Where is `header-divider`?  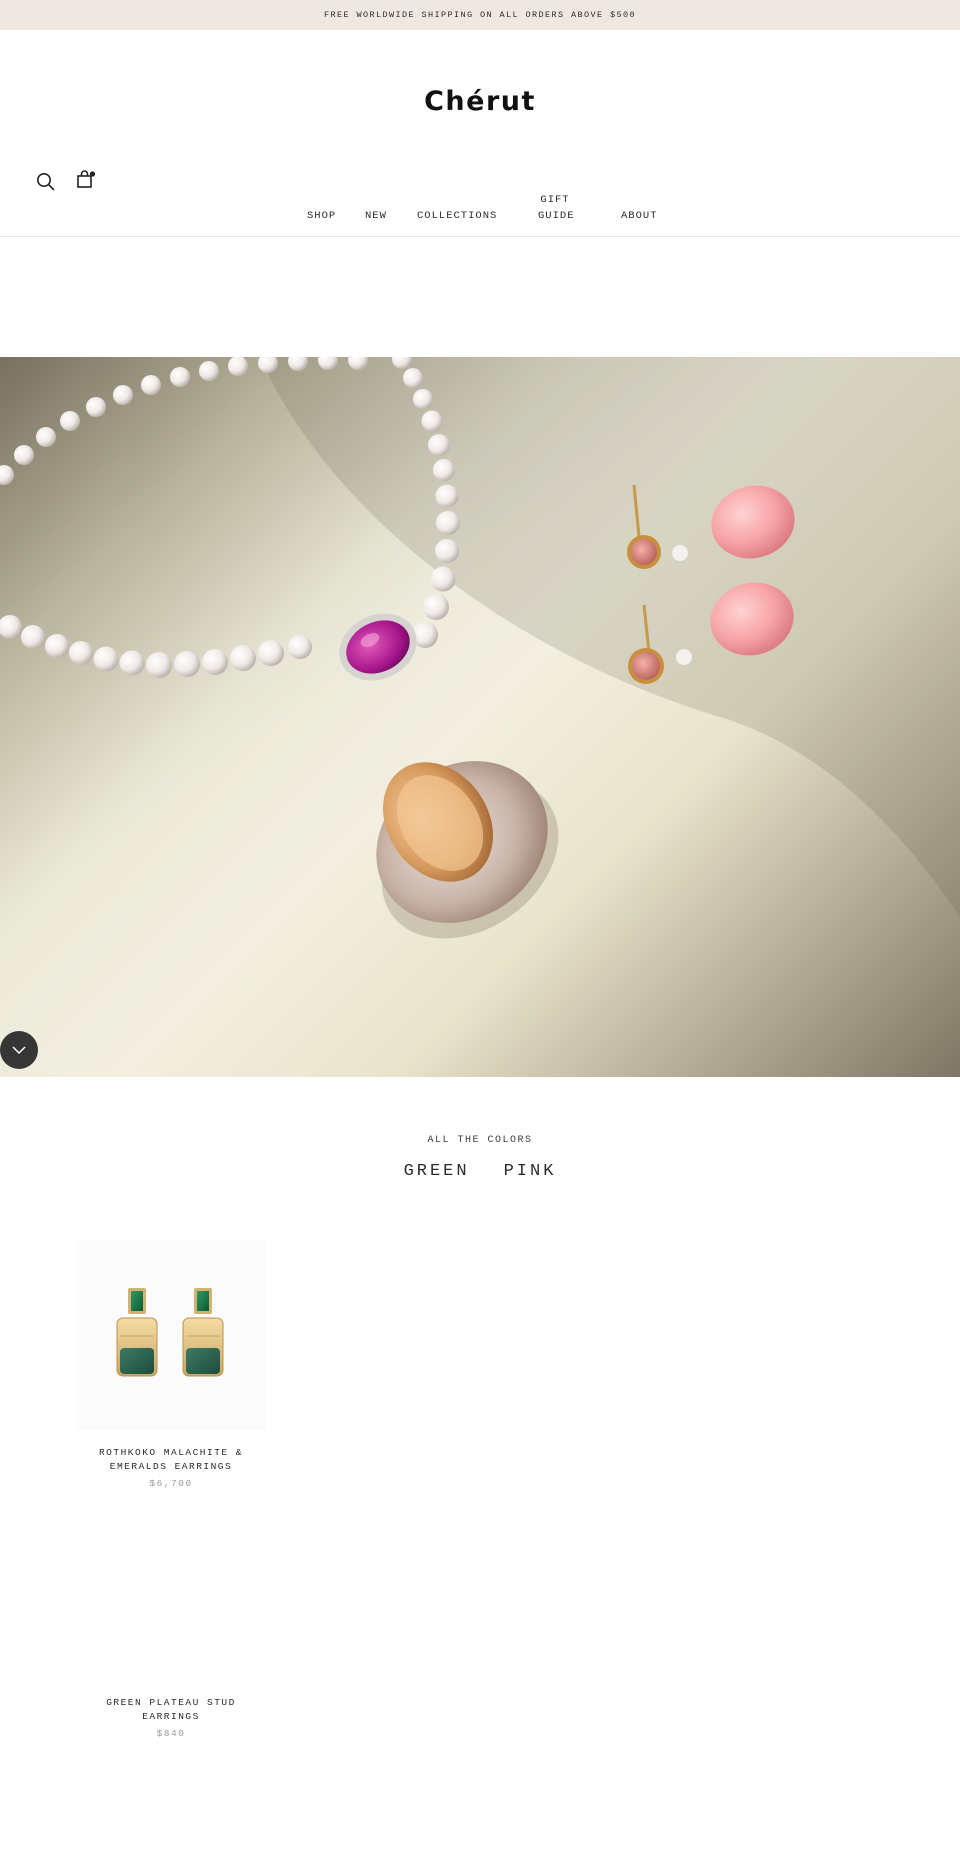 header-divider is located at coordinates (480, 236).